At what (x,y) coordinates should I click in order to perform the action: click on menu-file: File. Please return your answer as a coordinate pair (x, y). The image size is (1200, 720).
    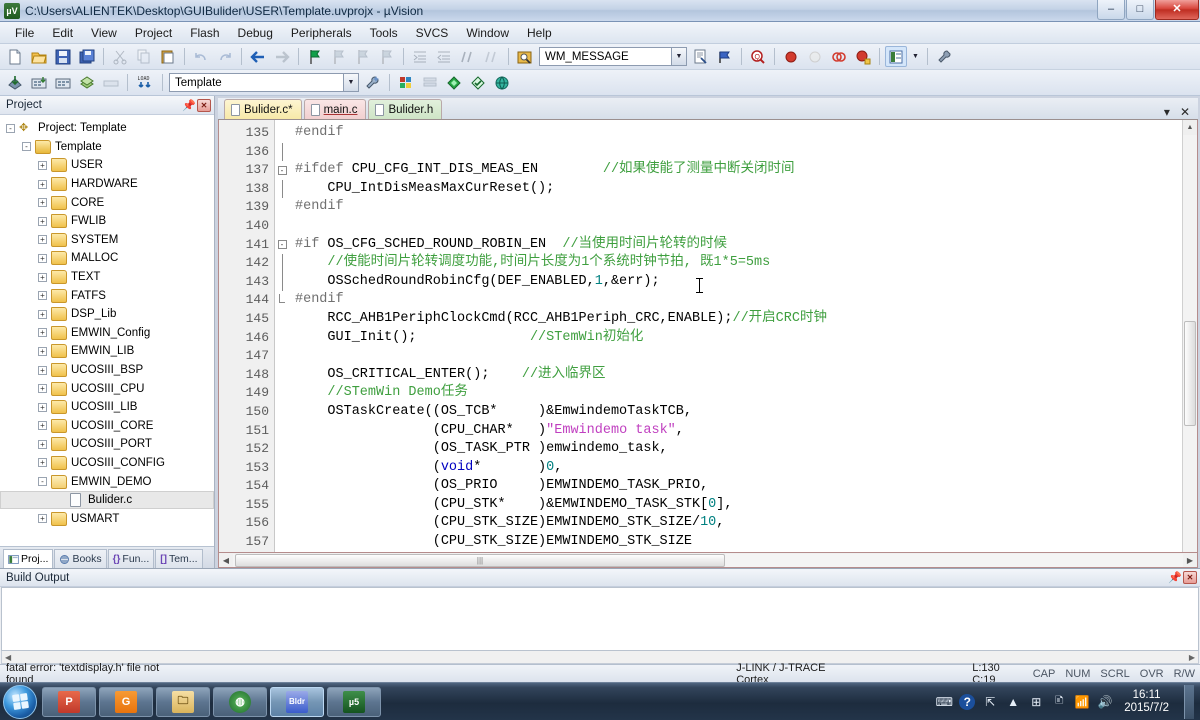
    Looking at the image, I should click on (24, 33).